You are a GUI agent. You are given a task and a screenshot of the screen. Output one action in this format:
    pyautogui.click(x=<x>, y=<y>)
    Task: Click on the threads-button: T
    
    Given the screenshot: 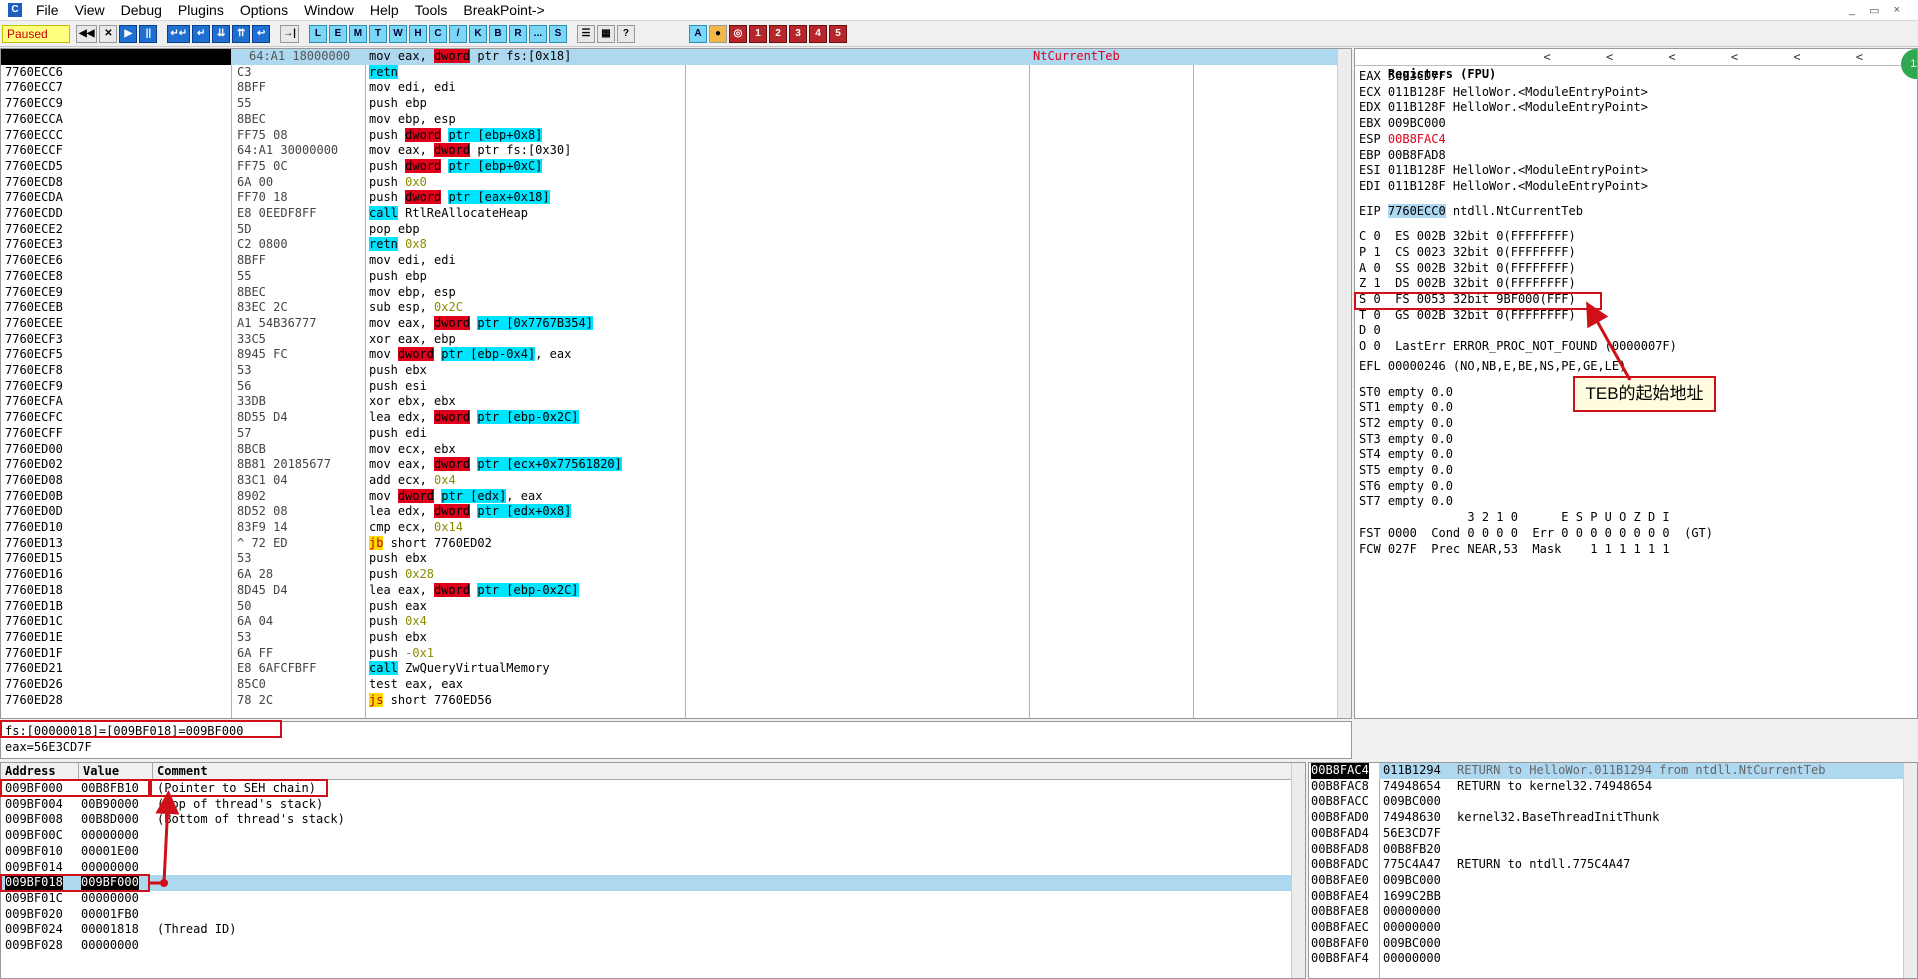 What is the action you would take?
    pyautogui.click(x=377, y=34)
    